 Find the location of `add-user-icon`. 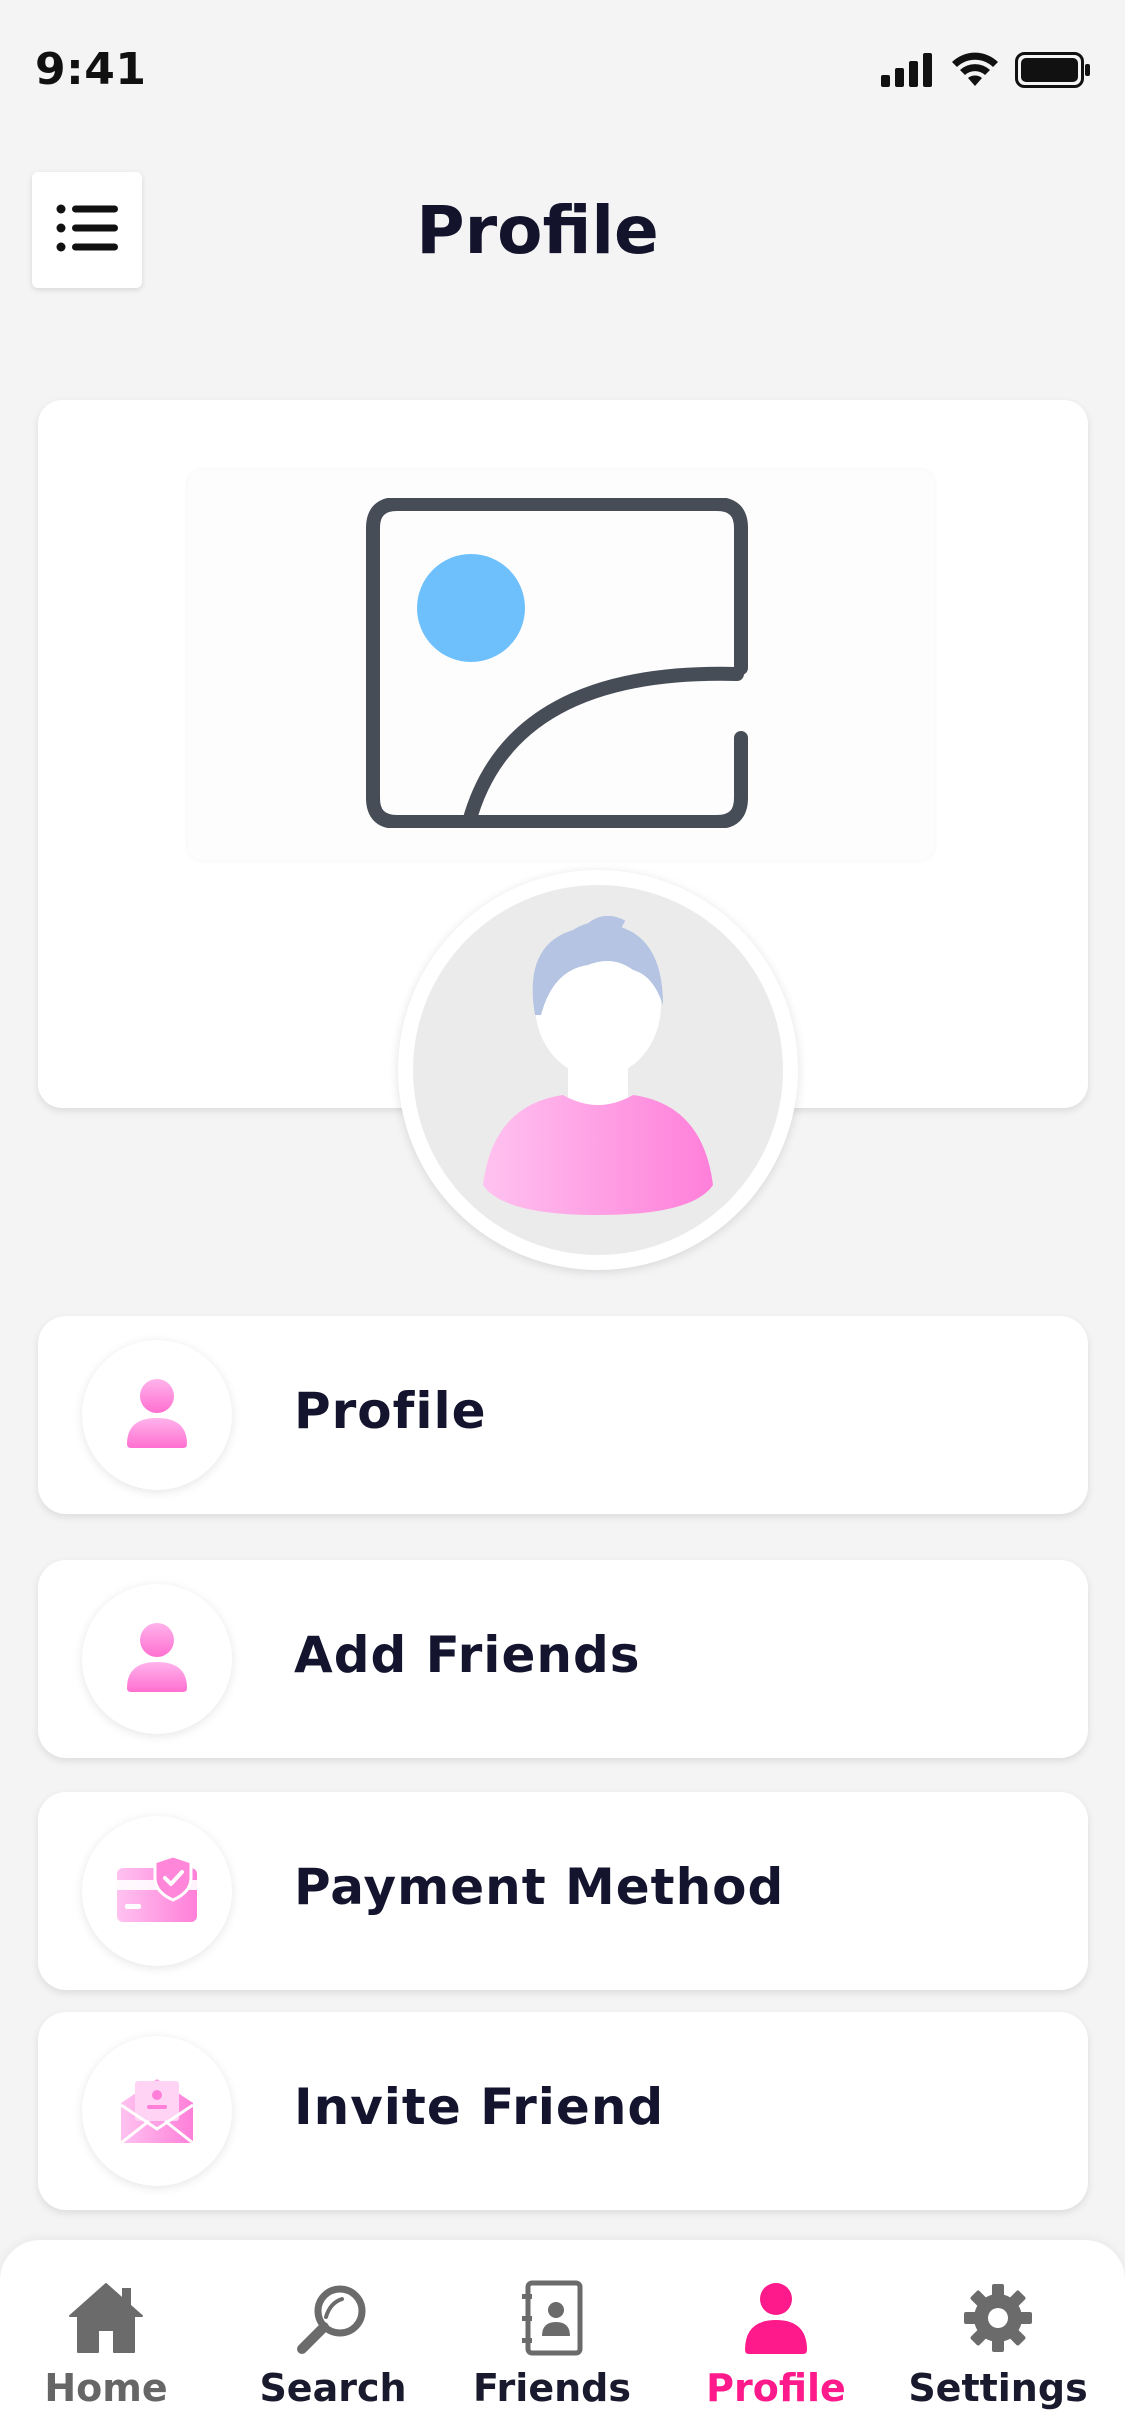

add-user-icon is located at coordinates (157, 1659).